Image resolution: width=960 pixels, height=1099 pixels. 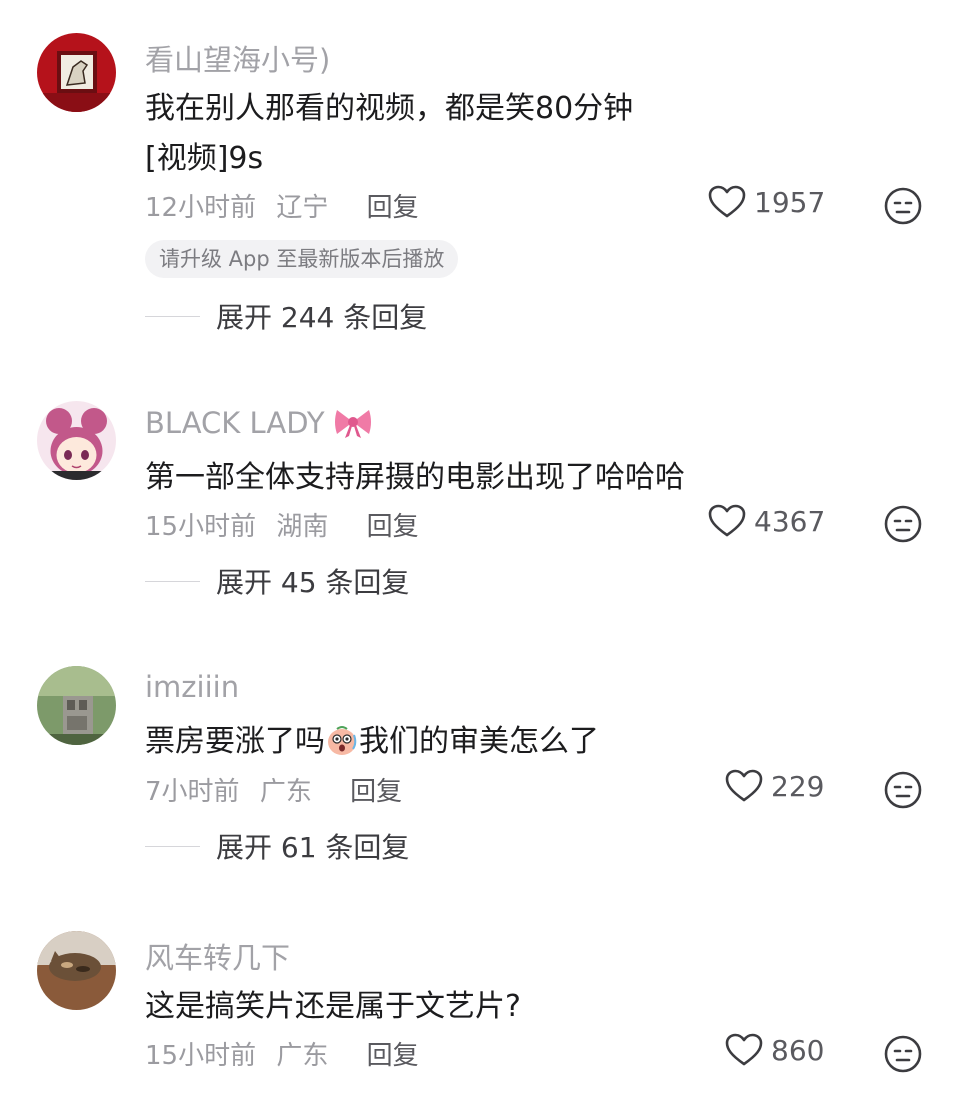 I want to click on comment-text-part: 我们的审美怎么了, so click(x=479, y=741).